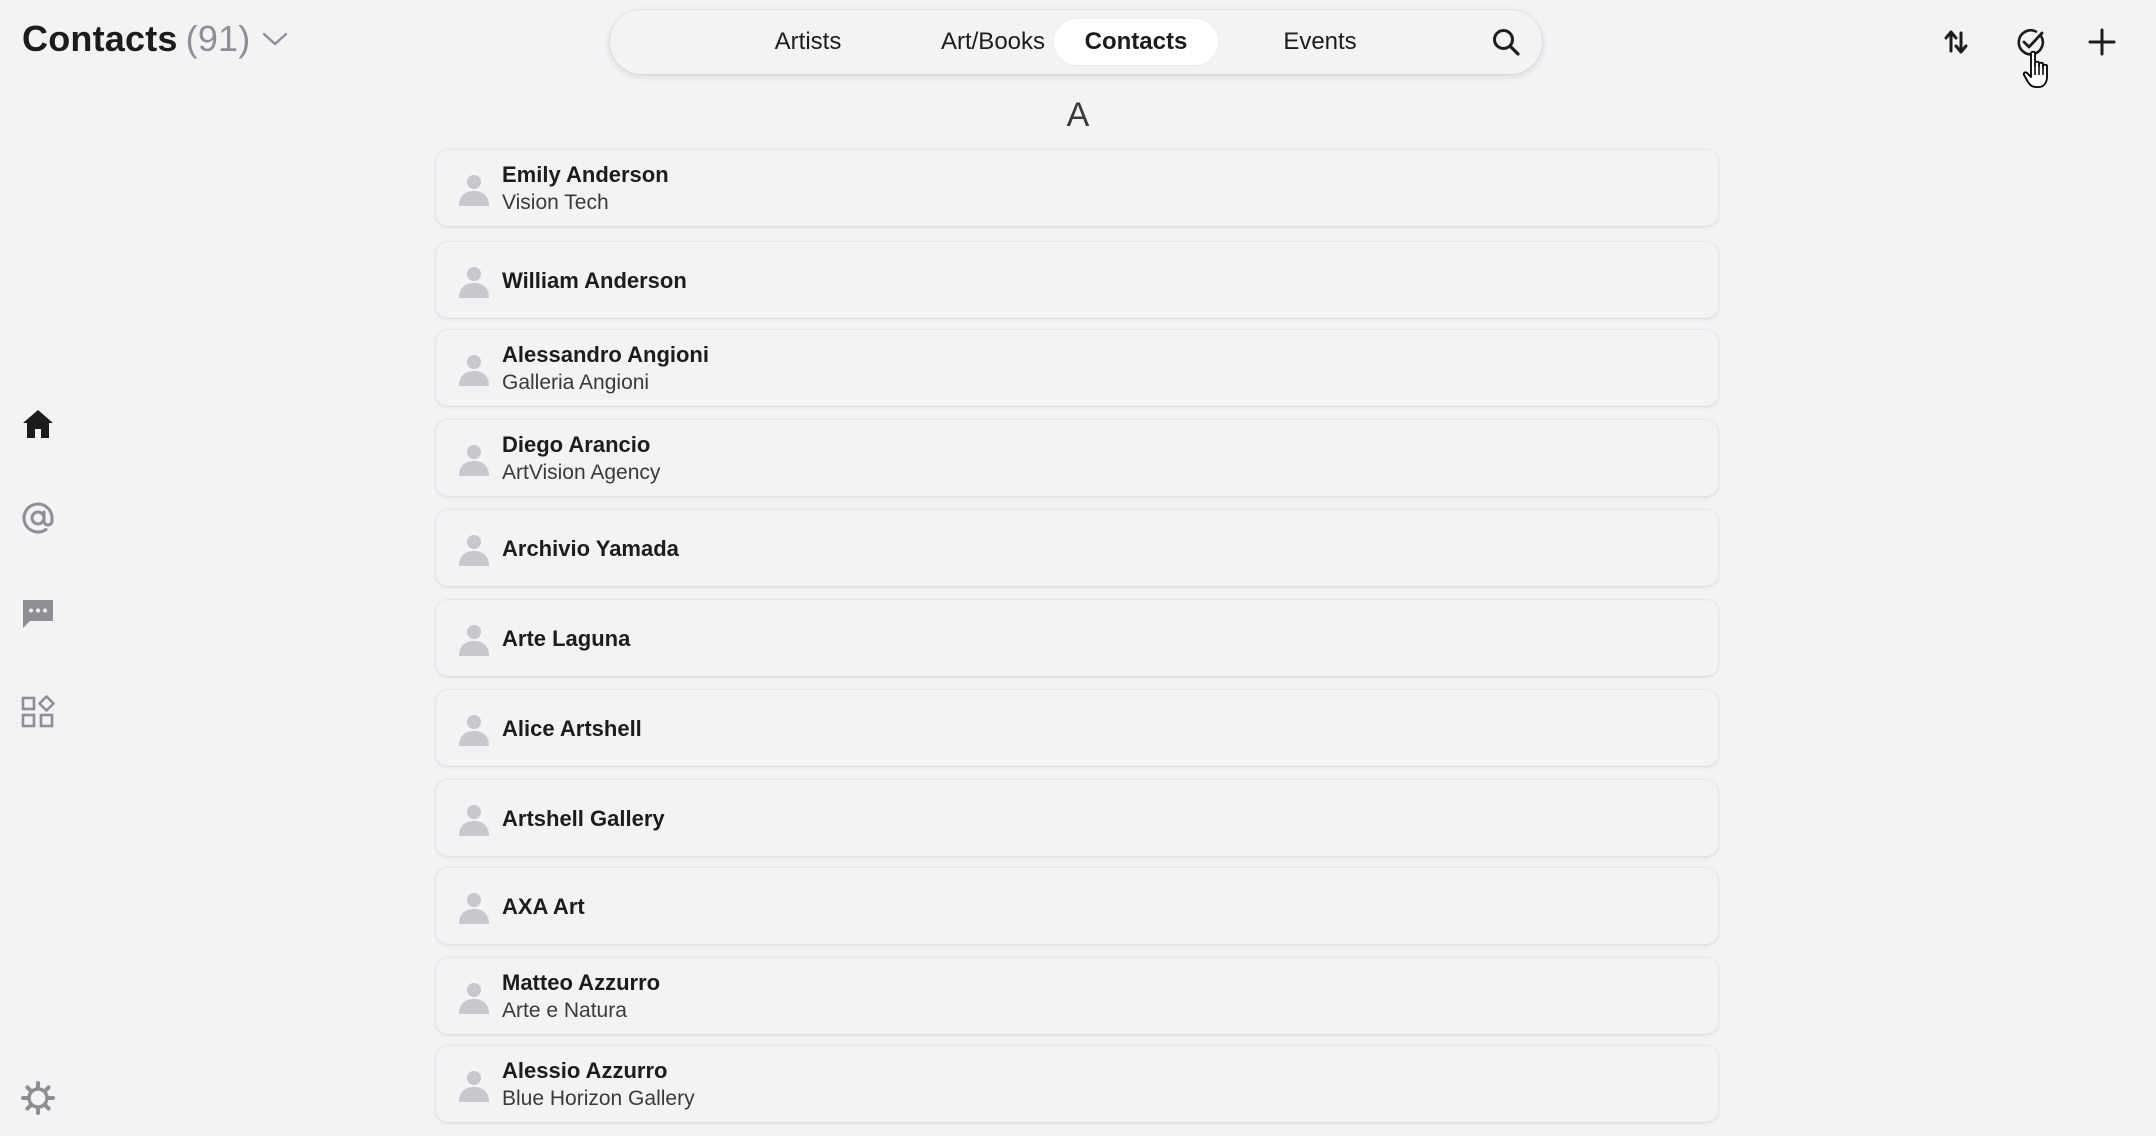  Describe the element at coordinates (1078, 115) in the screenshot. I see `section-header: A` at that location.